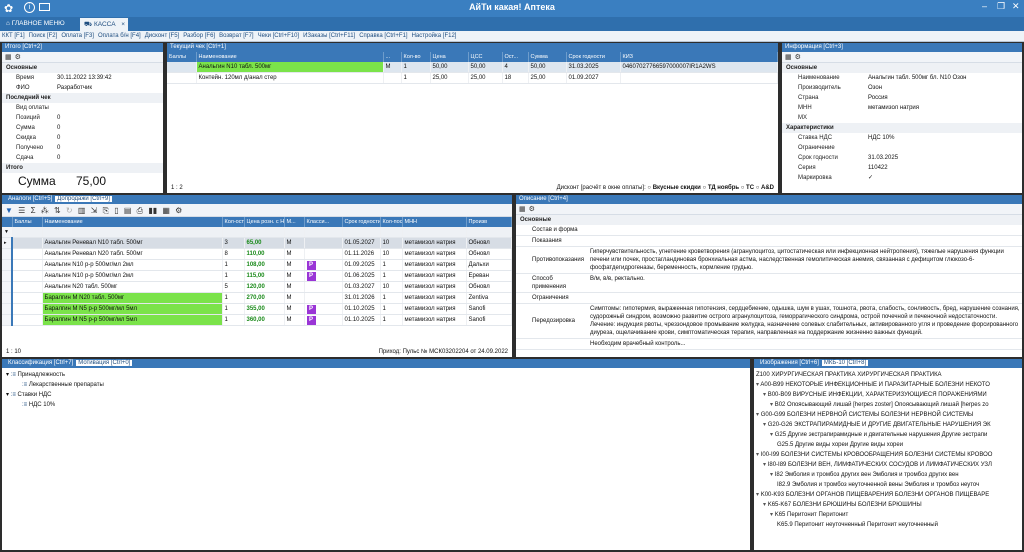  What do you see at coordinates (376, 375) in the screenshot?
I see `tree-node: ▾ :≡ Принадлежность` at bounding box center [376, 375].